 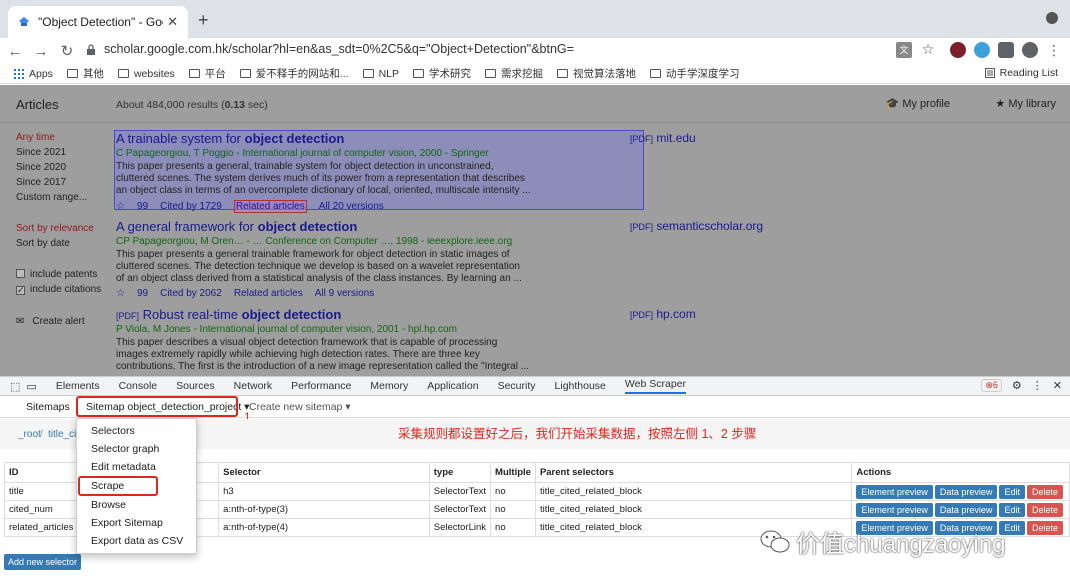 What do you see at coordinates (113, 431) in the screenshot?
I see `menu-item-selectors: Selectors` at bounding box center [113, 431].